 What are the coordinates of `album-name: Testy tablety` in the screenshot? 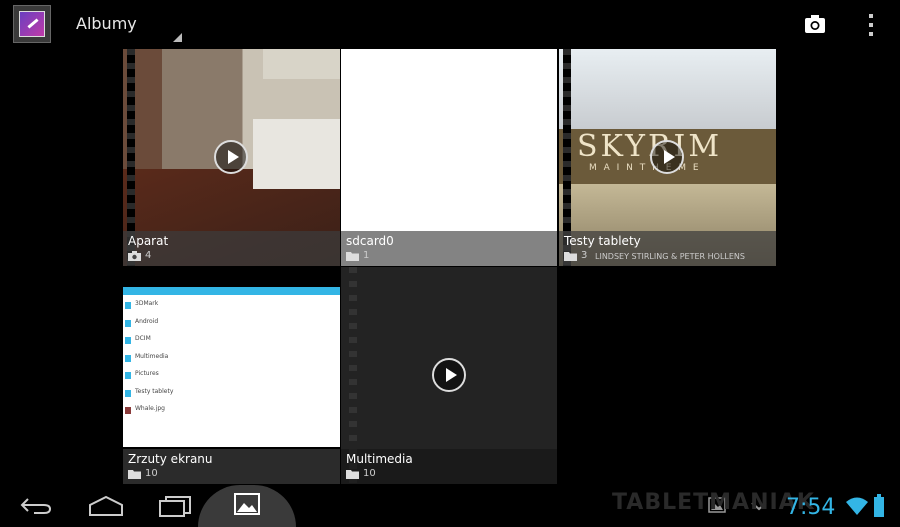 It's located at (602, 241).